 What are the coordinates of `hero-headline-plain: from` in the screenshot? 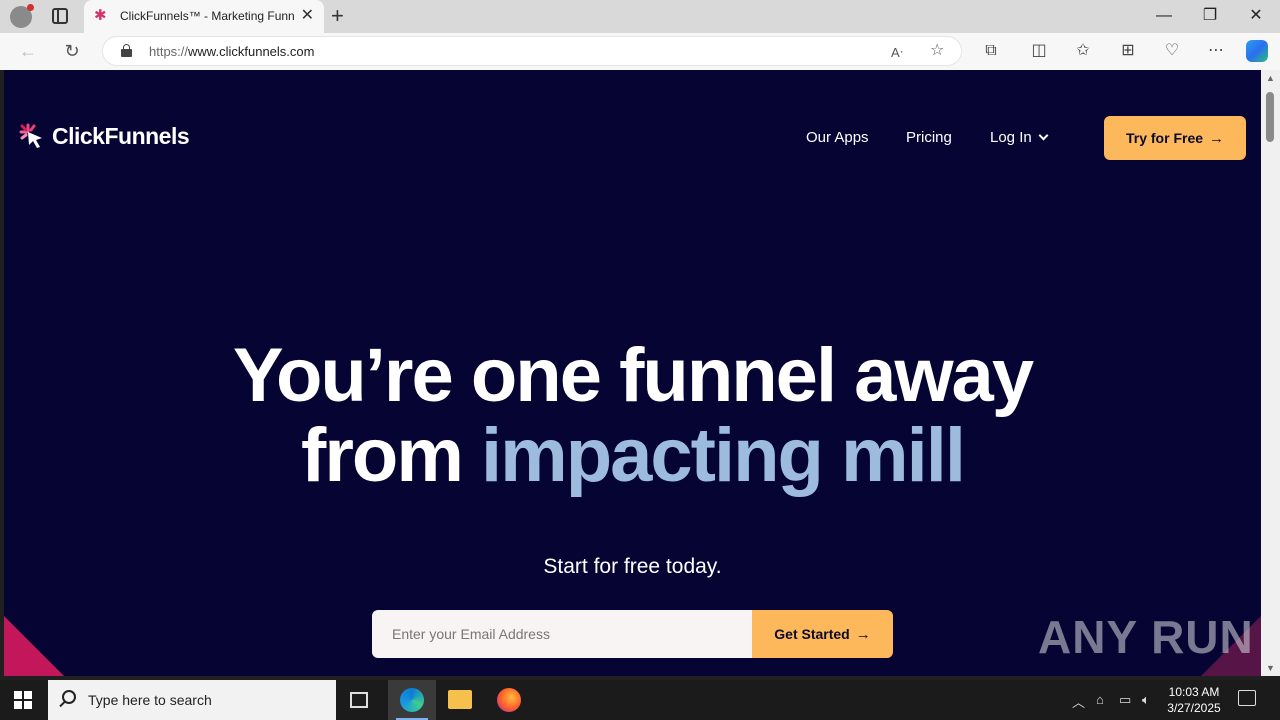 It's located at (391, 455).